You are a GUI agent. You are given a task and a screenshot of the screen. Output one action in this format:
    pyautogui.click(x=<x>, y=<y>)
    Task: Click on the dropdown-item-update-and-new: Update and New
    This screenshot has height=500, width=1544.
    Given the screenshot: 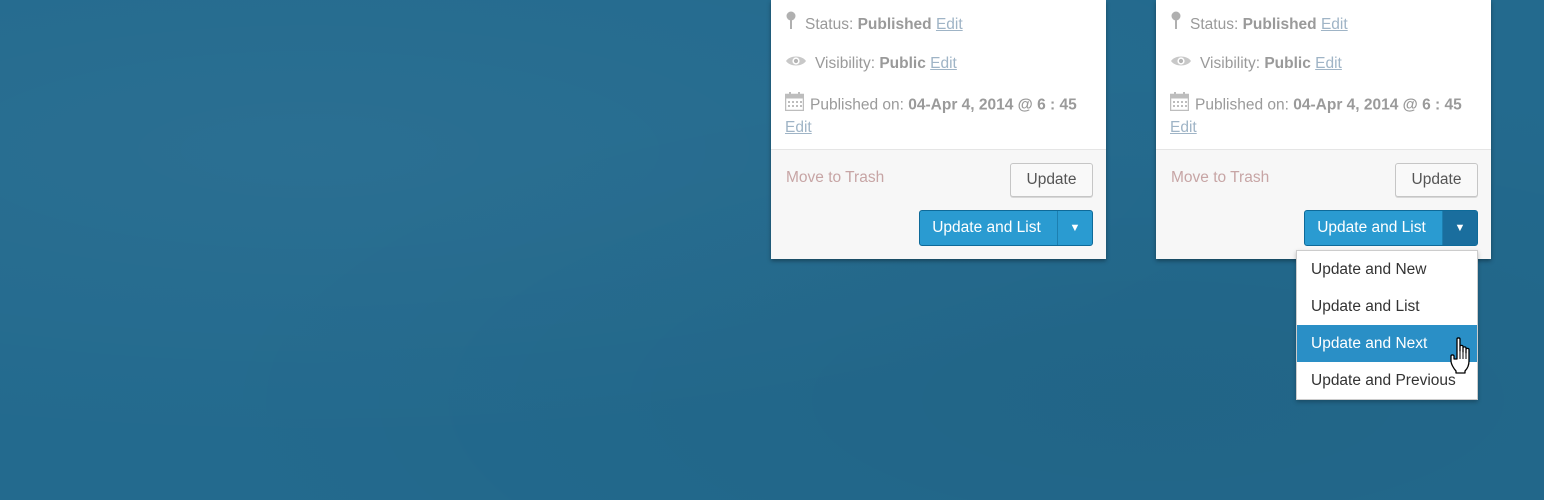 What is the action you would take?
    pyautogui.click(x=1387, y=269)
    